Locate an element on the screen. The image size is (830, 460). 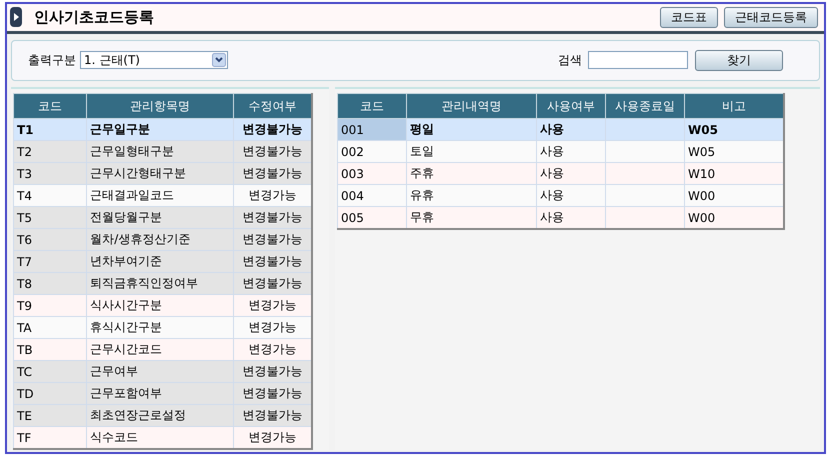
table-cell: 퇴직금휴직인정여부 is located at coordinates (160, 283).